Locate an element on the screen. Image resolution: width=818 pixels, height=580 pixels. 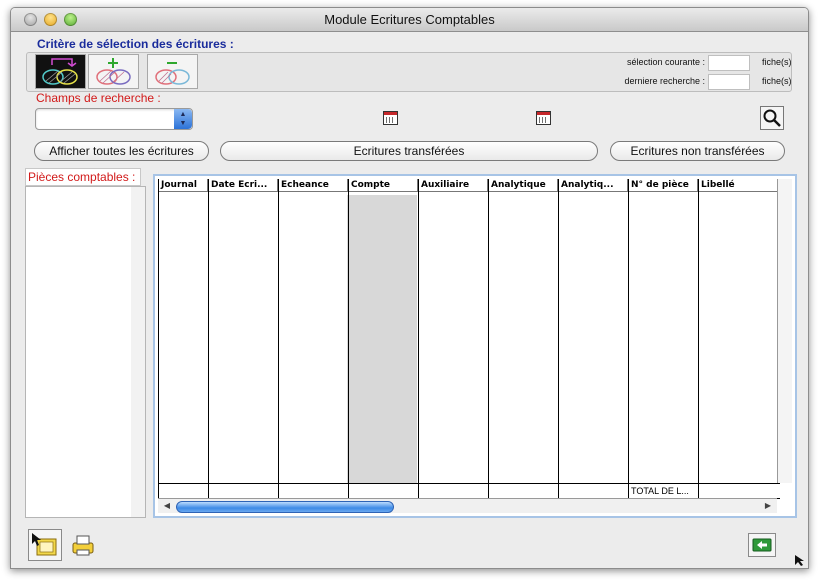
scroll-thumb is located at coordinates (285, 507).